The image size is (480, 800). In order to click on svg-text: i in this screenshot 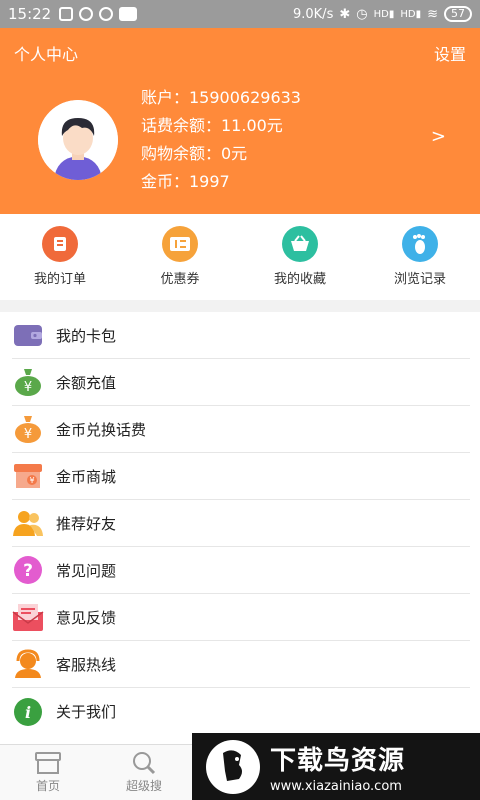, I will do `click(28, 712)`.